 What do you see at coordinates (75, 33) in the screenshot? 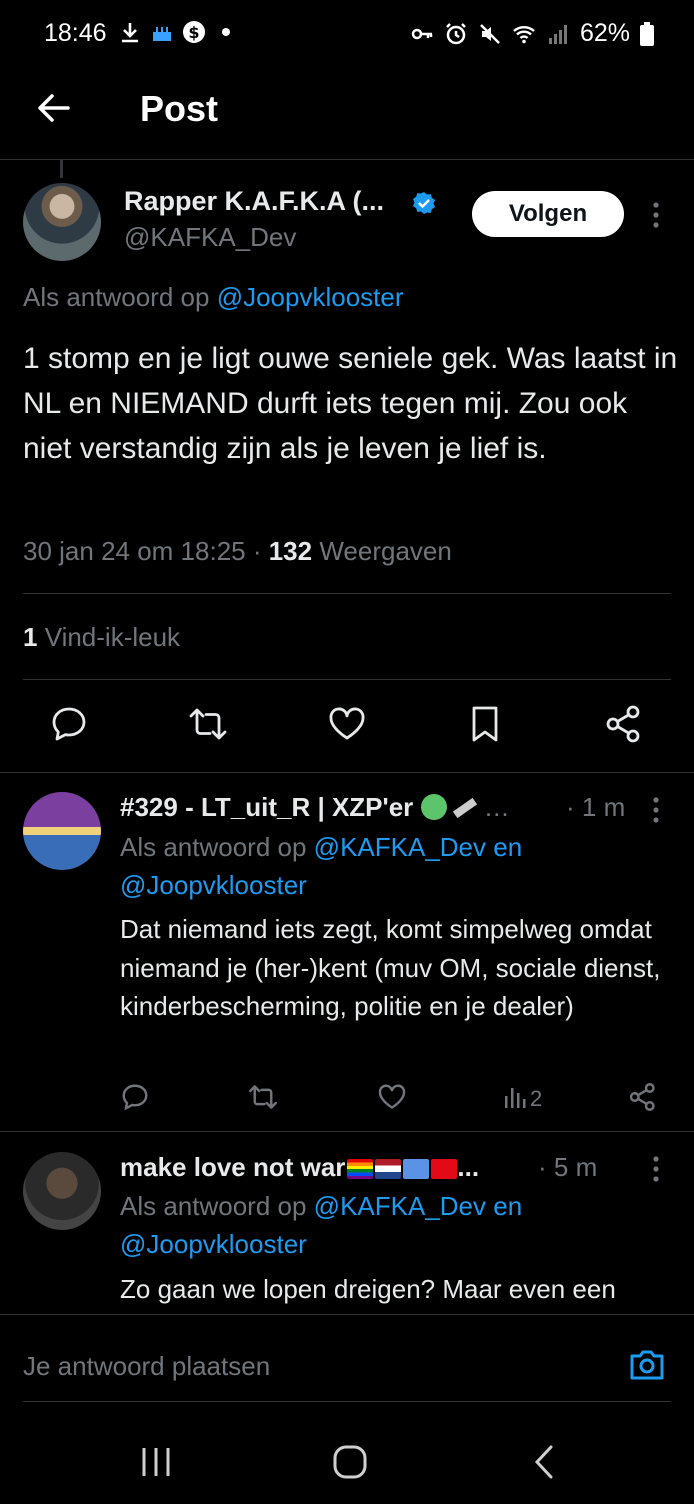
I see `status-time: 18:46` at bounding box center [75, 33].